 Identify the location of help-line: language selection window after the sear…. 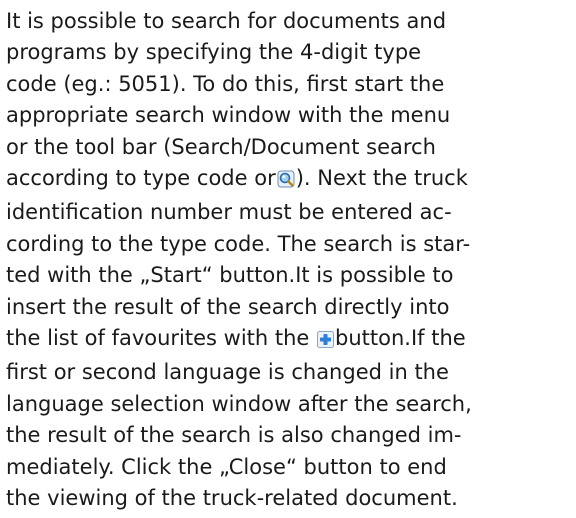
(239, 403).